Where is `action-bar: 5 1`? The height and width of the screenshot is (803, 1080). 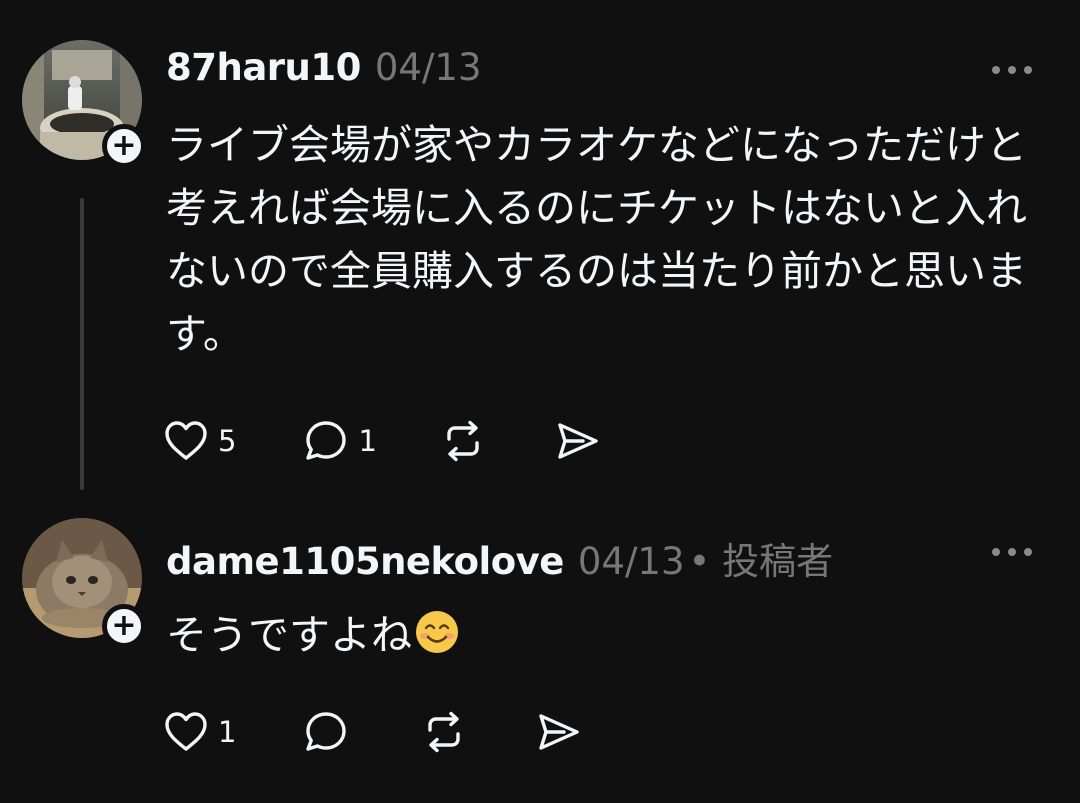
action-bar: 5 1 is located at coordinates (381, 441).